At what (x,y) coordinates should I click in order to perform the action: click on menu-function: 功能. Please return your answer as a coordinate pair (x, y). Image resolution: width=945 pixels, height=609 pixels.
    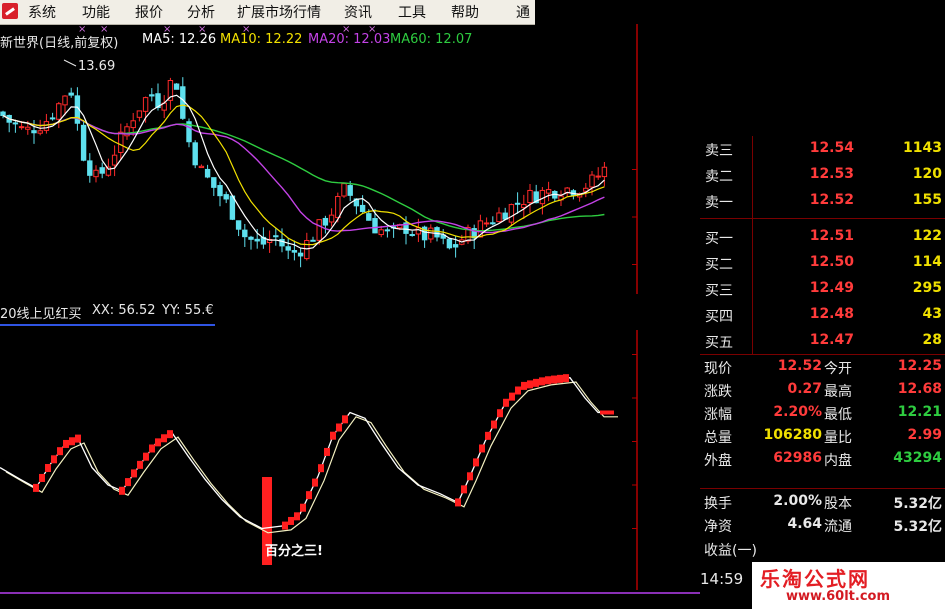
    Looking at the image, I should click on (96, 12).